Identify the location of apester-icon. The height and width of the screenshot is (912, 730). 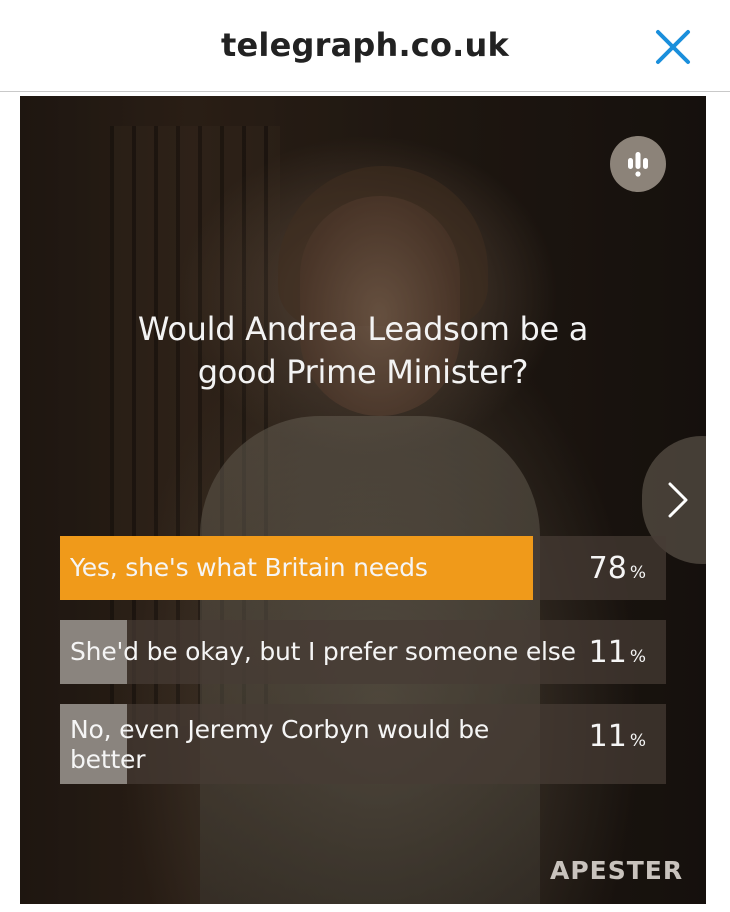
(638, 164).